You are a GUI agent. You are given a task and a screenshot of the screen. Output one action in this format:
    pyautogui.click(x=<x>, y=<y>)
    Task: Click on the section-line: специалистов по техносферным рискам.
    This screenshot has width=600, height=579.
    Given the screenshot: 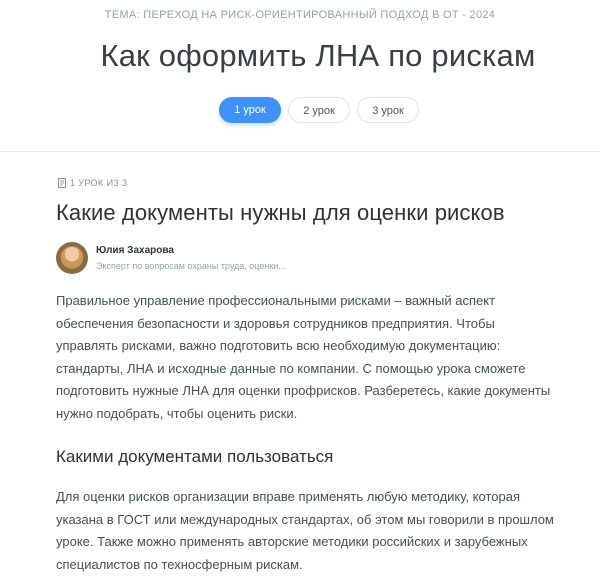 What is the action you would take?
    pyautogui.click(x=179, y=564)
    